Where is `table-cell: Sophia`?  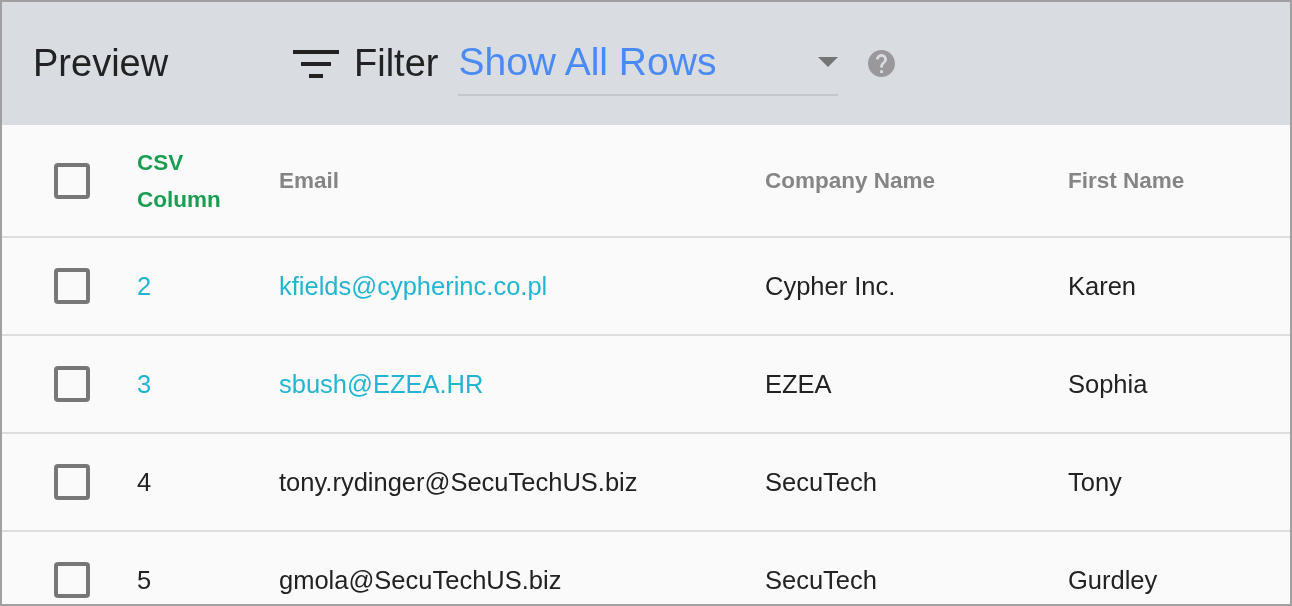 table-cell: Sophia is located at coordinates (1108, 384).